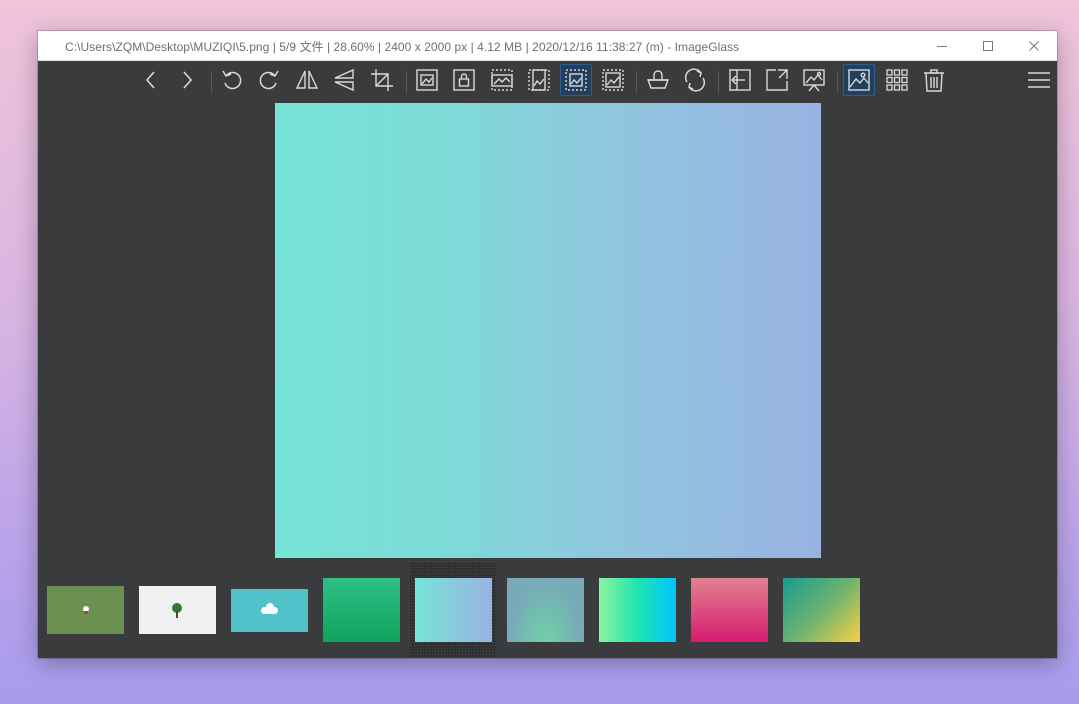 This screenshot has width=1079, height=704. I want to click on flip-vertical-icon, so click(344, 80).